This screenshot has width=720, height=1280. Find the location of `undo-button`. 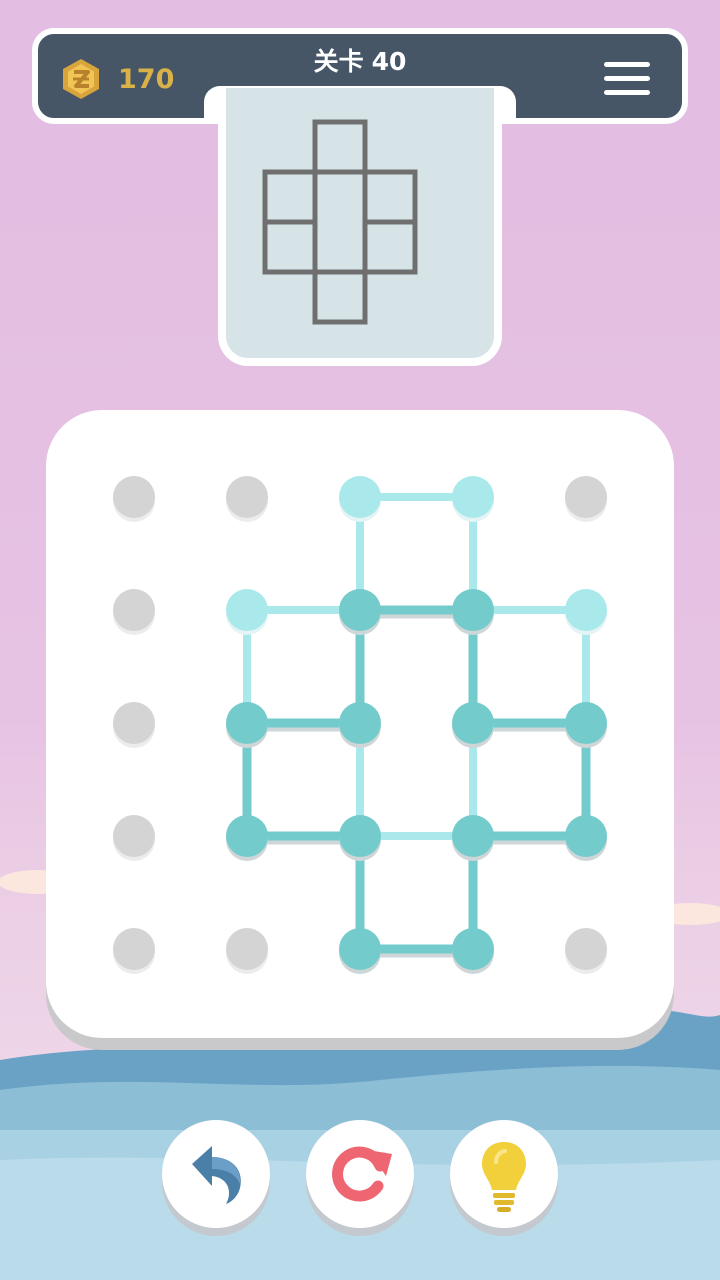

undo-button is located at coordinates (216, 1174).